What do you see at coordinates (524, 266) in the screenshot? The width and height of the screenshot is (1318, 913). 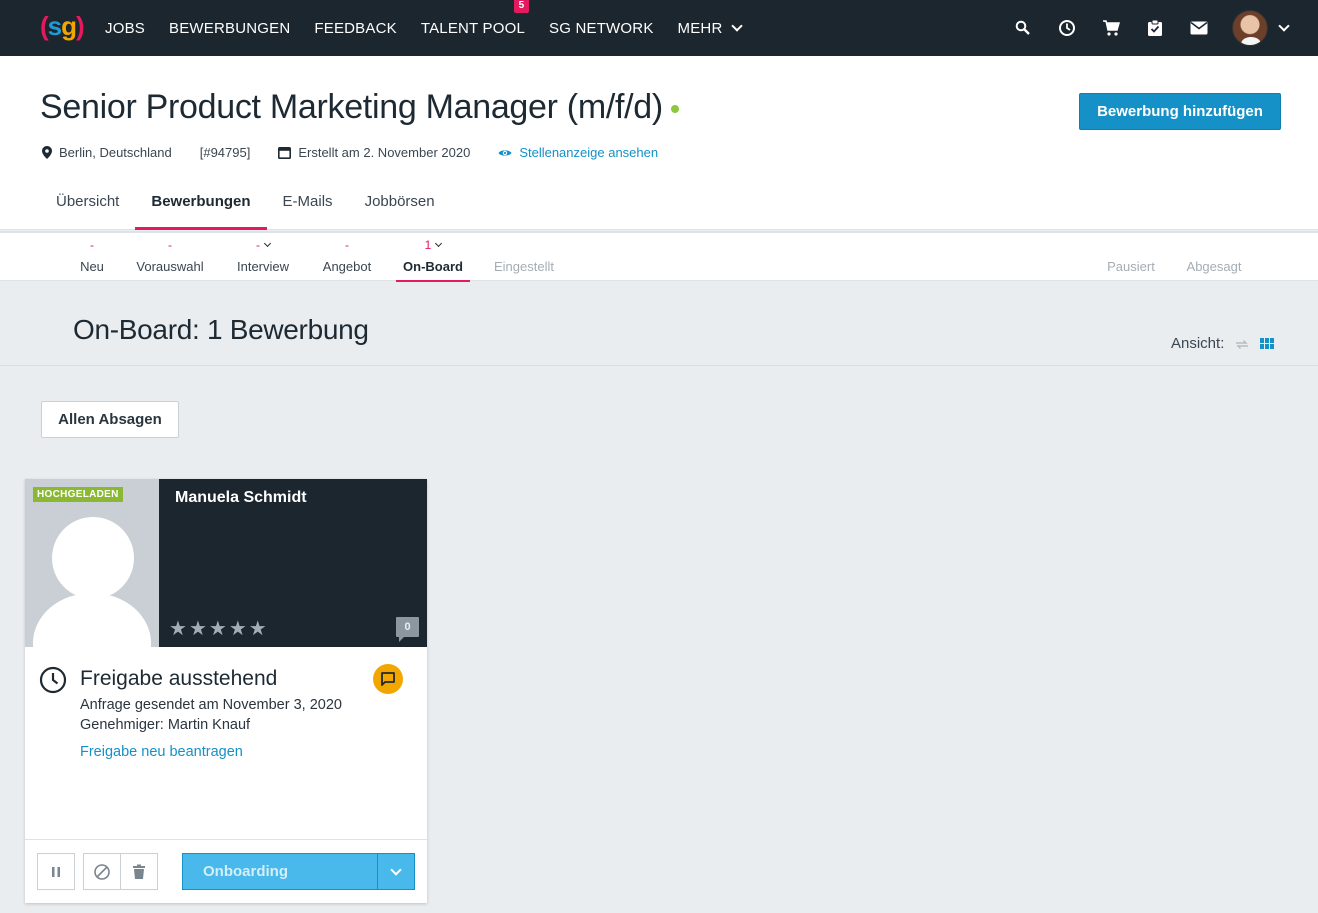 I see `stage-label: Eingestellt` at bounding box center [524, 266].